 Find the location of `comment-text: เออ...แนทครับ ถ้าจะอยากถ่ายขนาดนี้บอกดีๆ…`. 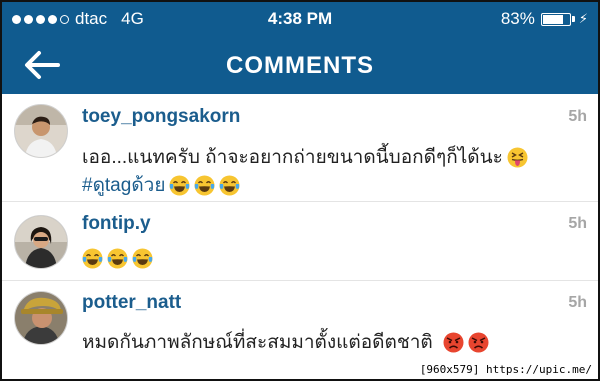

comment-text: เออ...แนทครับ ถ้าจะอยากถ่ายขนาดนี้บอกดีๆ… is located at coordinates (305, 157).